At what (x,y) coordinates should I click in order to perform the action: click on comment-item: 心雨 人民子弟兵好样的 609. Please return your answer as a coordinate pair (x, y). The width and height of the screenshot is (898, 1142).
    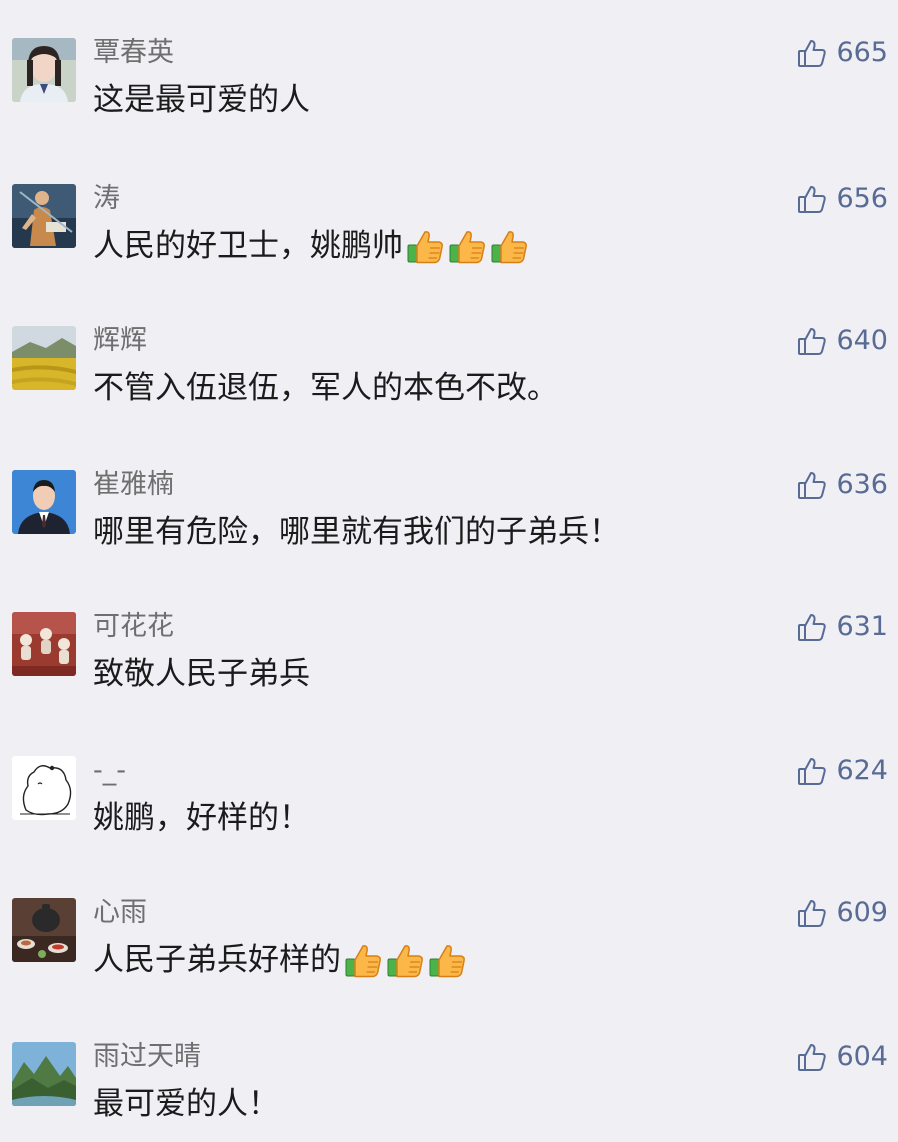
    Looking at the image, I should click on (449, 947).